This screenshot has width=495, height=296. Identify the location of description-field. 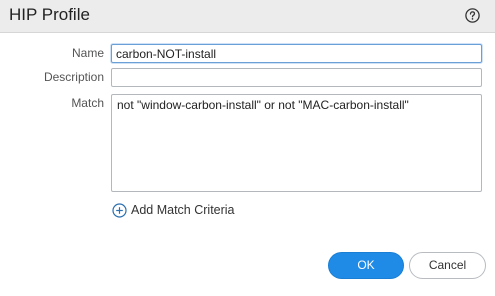
(296, 77).